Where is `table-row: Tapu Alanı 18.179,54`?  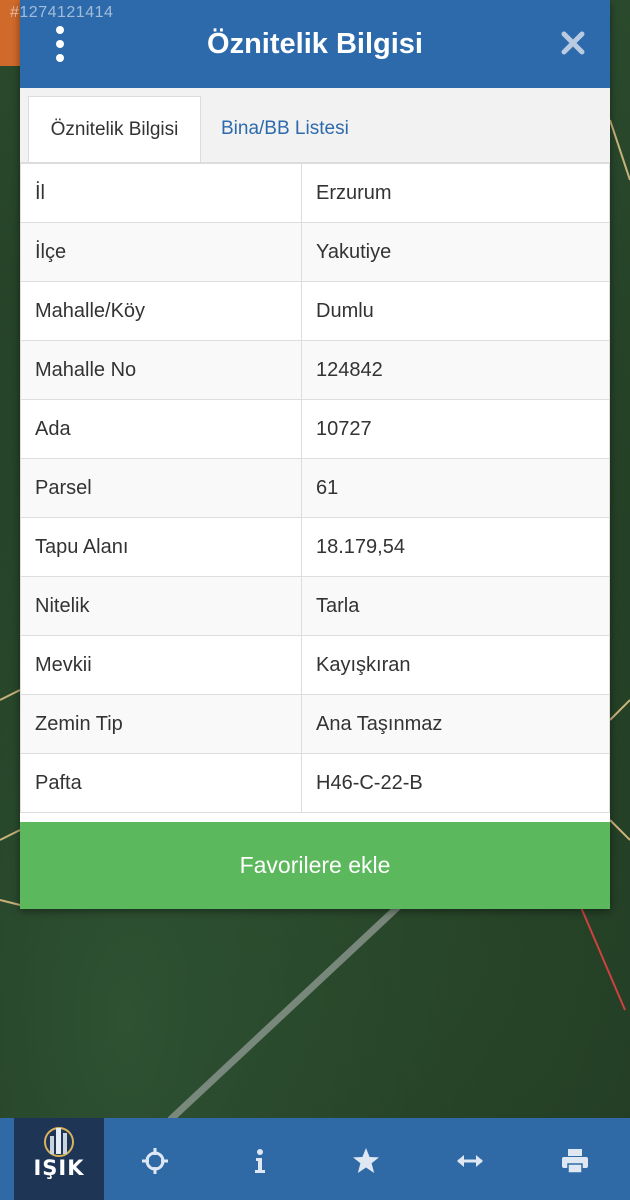
table-row: Tapu Alanı 18.179,54 is located at coordinates (315, 547).